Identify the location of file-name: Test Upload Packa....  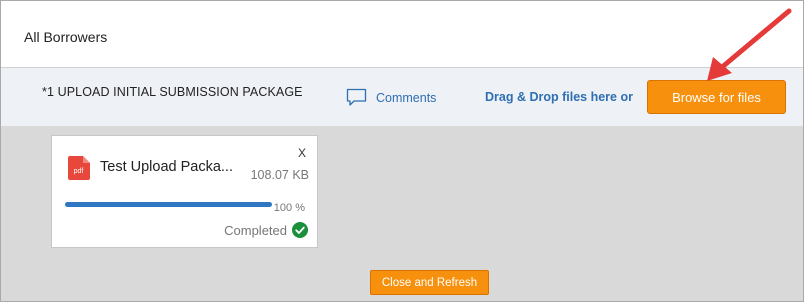
(166, 167).